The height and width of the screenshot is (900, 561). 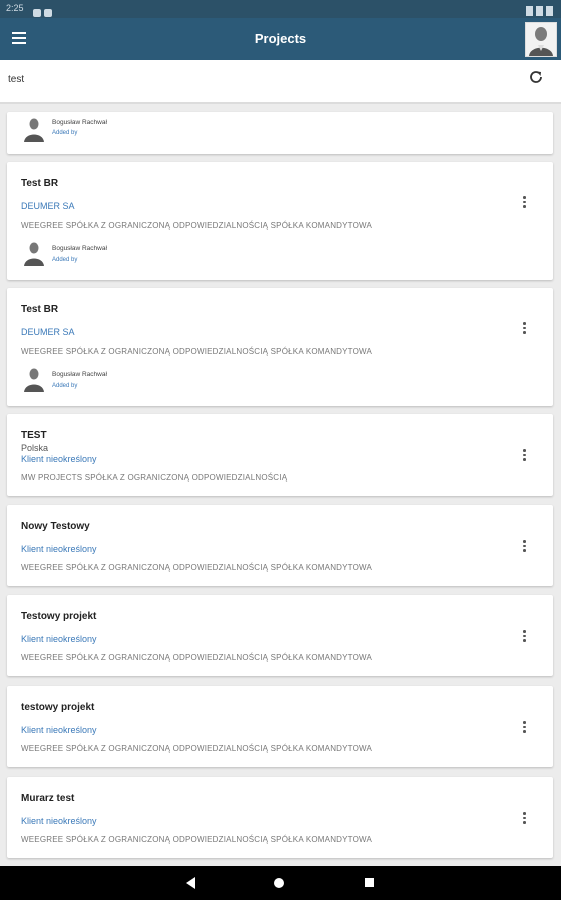 I want to click on status-bar: 2:25, so click(x=280, y=9).